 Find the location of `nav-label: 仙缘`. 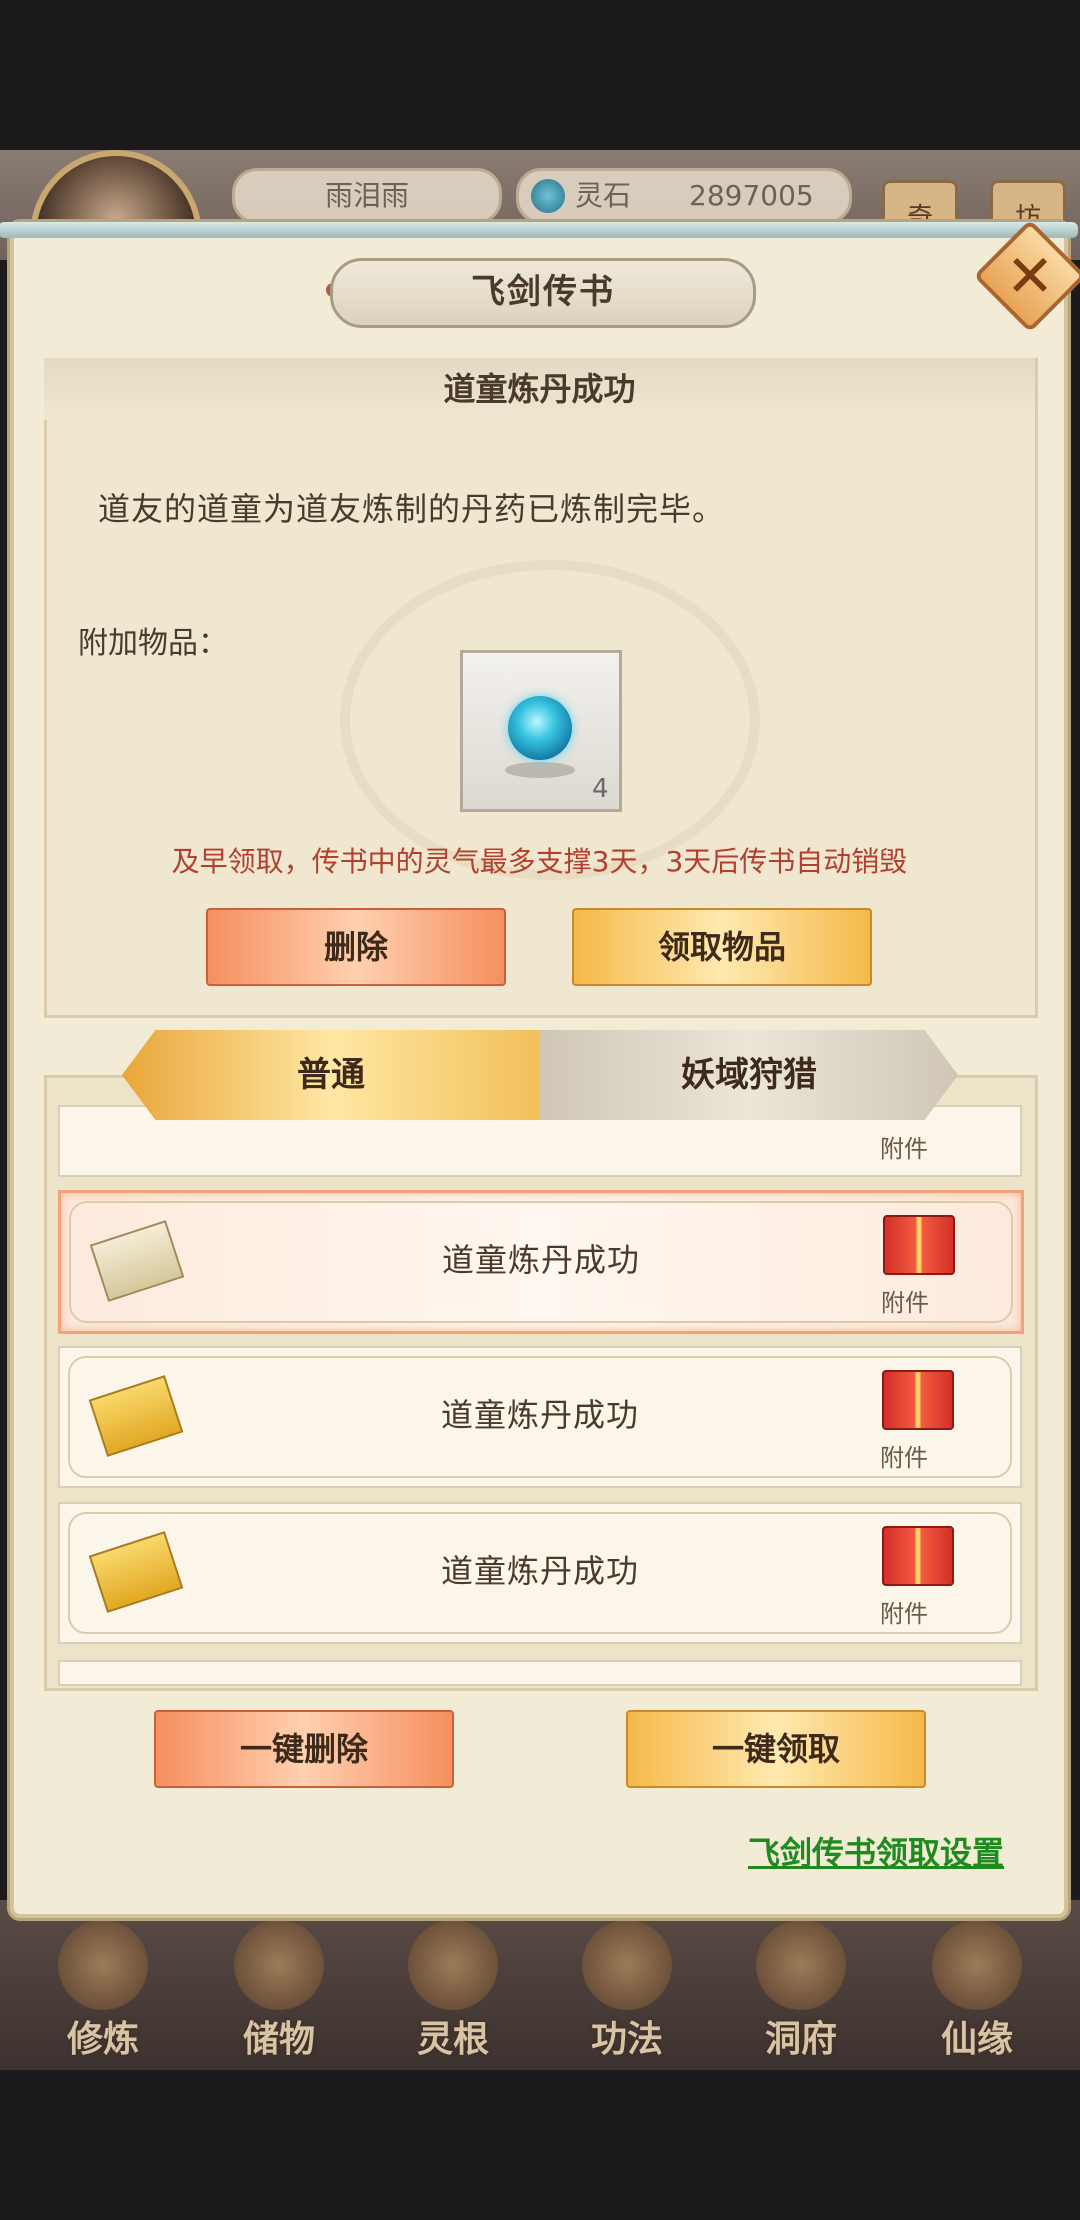

nav-label: 仙缘 is located at coordinates (976, 2039).